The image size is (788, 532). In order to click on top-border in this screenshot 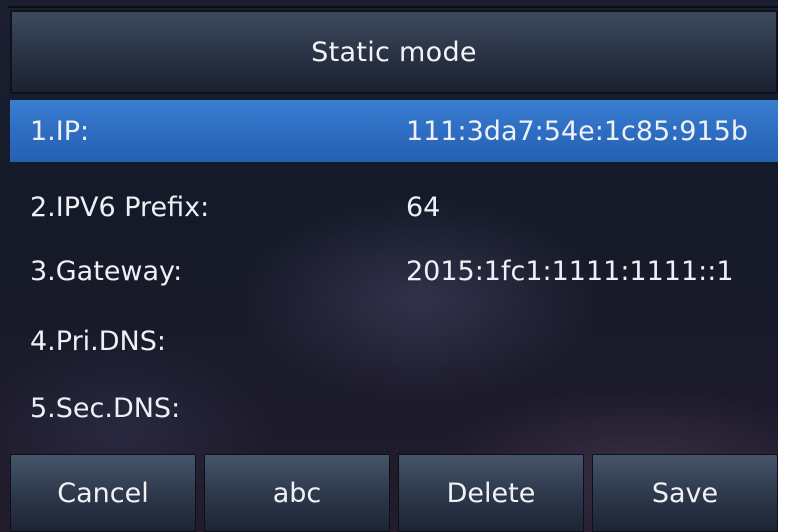, I will do `click(393, 7)`.